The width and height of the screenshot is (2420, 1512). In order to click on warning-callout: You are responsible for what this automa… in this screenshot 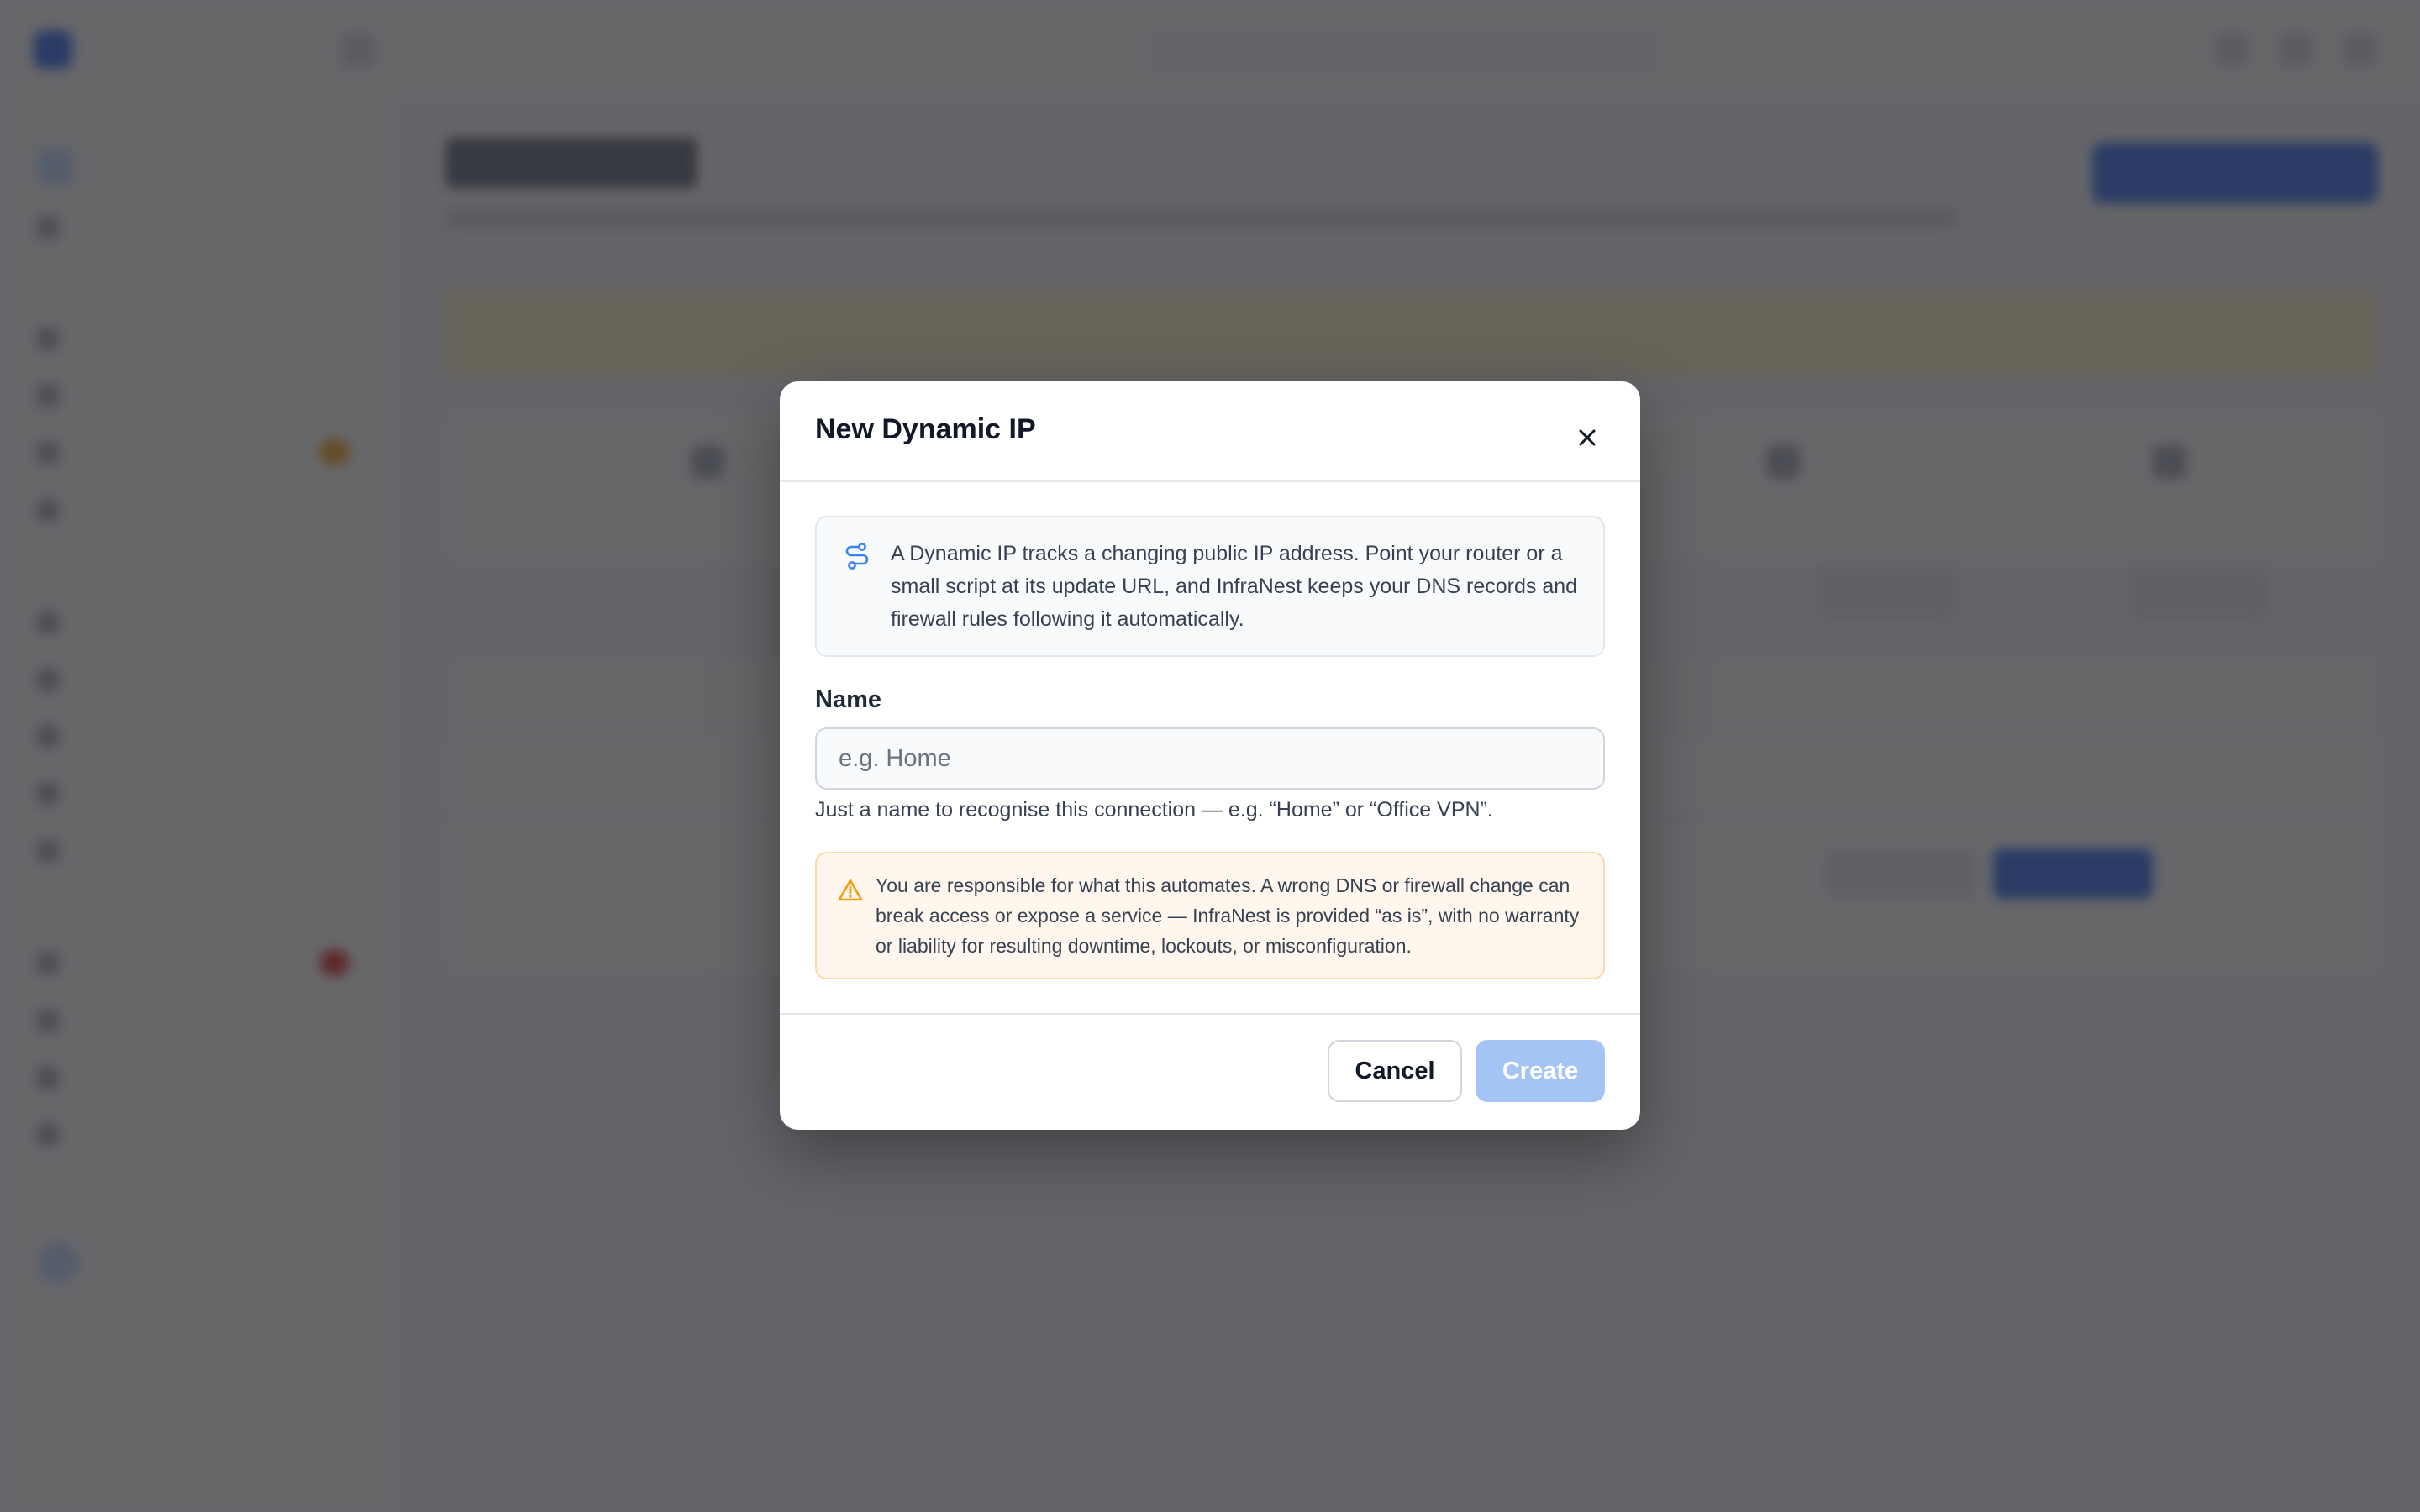, I will do `click(1210, 915)`.